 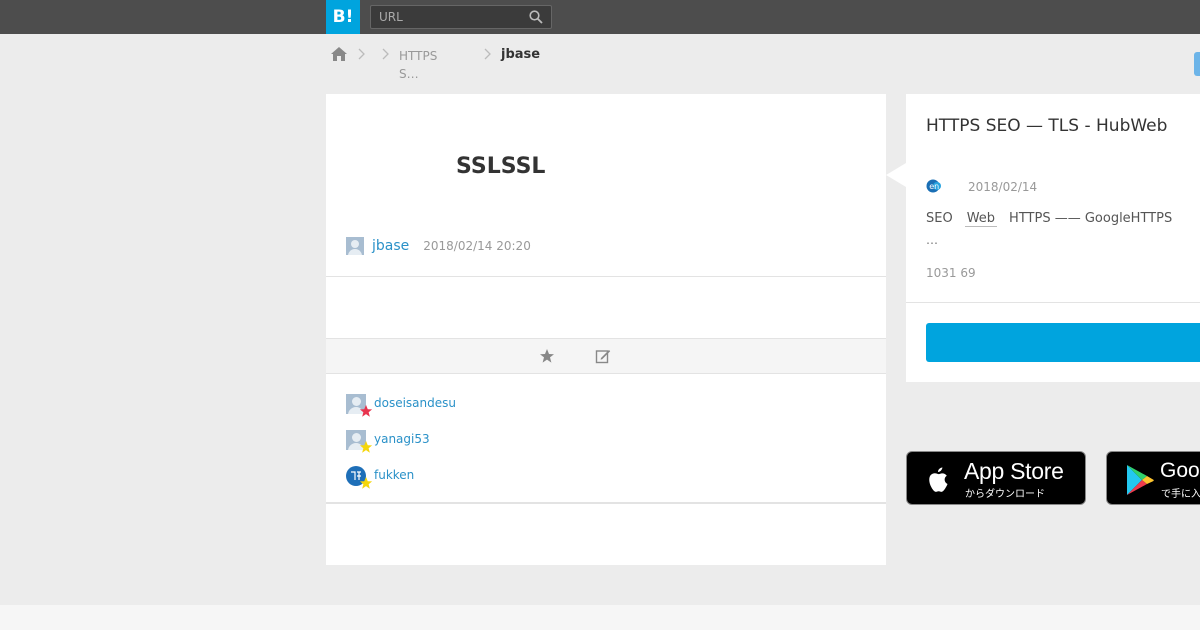 I want to click on add-star-icon, so click(x=547, y=356).